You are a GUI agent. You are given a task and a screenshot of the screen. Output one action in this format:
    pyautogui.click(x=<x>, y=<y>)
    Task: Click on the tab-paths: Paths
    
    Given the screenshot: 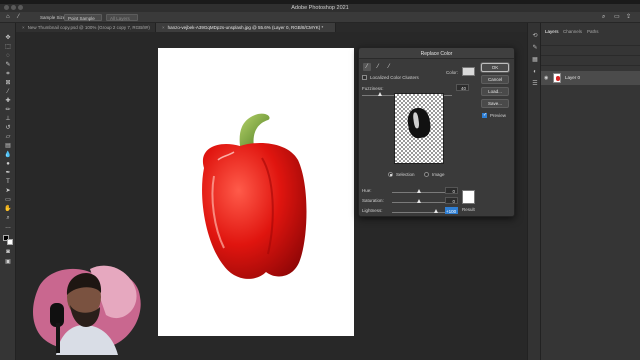 What is the action you would take?
    pyautogui.click(x=593, y=32)
    